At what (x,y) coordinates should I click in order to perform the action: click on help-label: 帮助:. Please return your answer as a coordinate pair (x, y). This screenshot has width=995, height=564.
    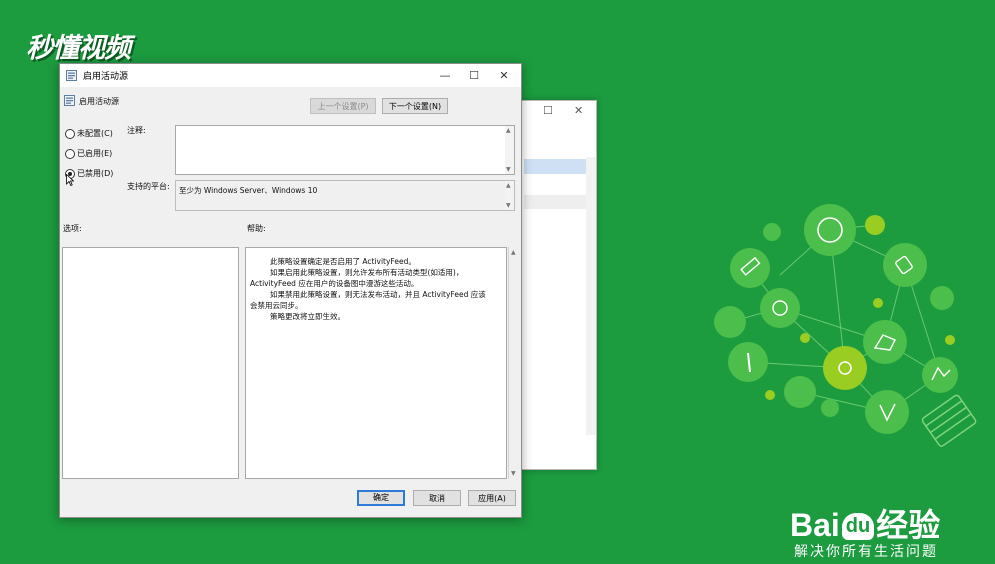
    Looking at the image, I should click on (256, 228).